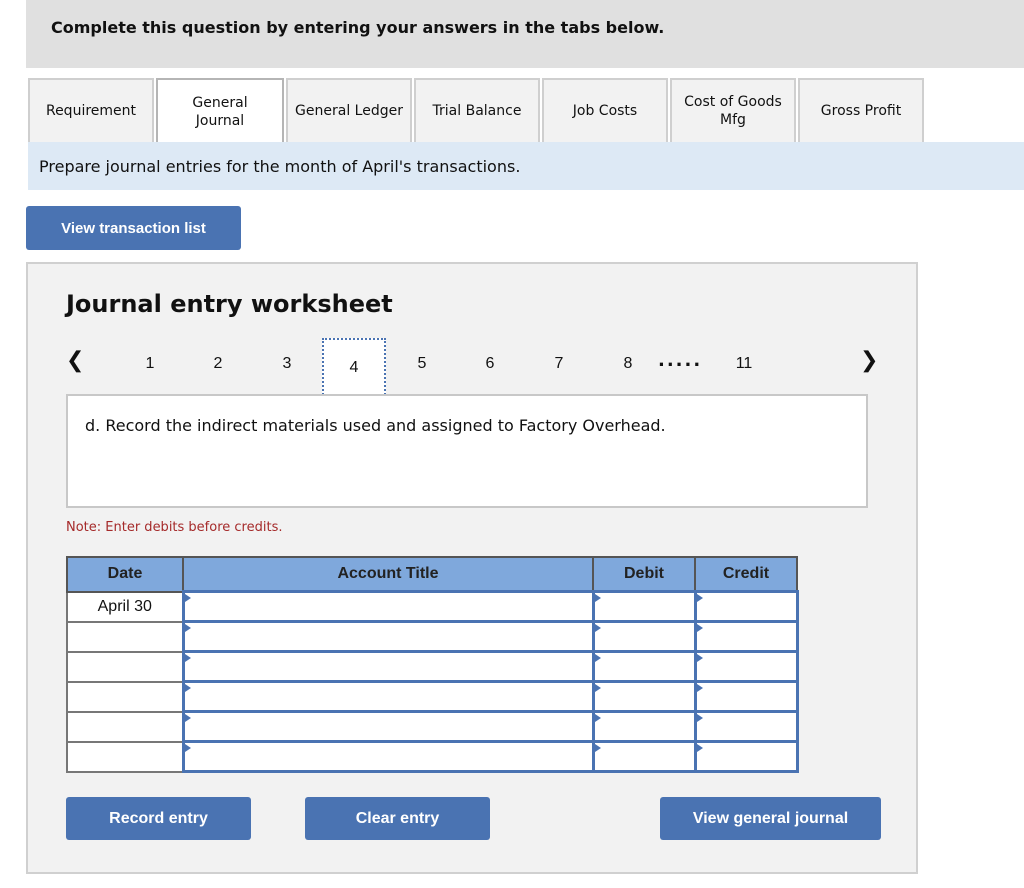  I want to click on table-header-row: Date Account Title Debit Credit, so click(432, 574).